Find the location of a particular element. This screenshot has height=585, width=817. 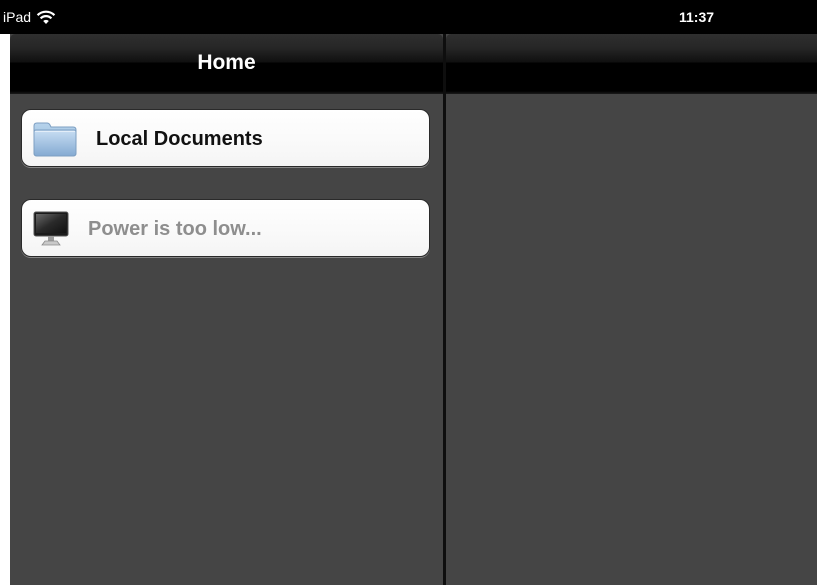

status-bar: iPad 11:37 is located at coordinates (408, 17).